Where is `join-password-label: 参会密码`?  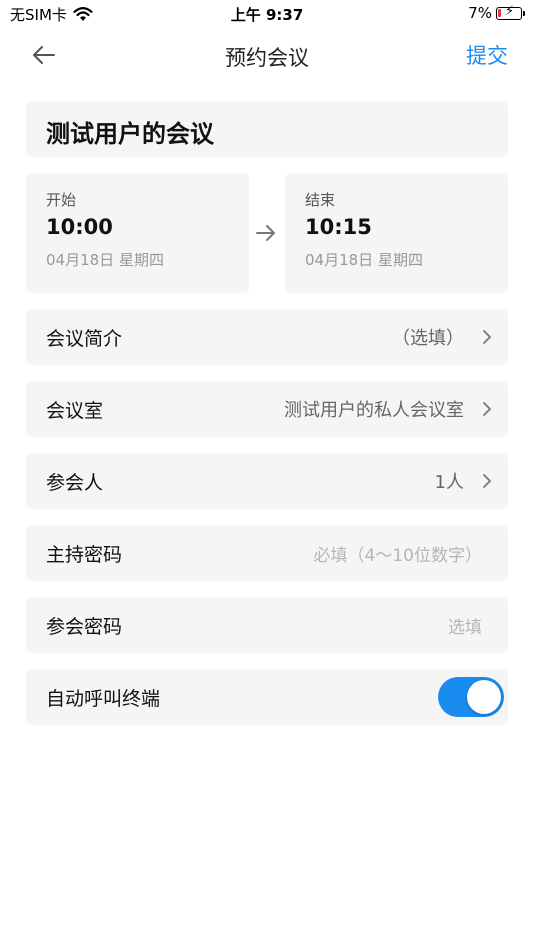
join-password-label: 参会密码 is located at coordinates (84, 626).